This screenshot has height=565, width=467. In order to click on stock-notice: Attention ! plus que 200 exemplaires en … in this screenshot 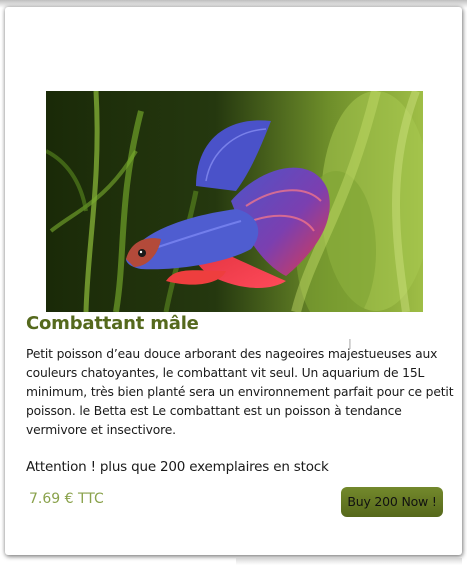, I will do `click(177, 467)`.